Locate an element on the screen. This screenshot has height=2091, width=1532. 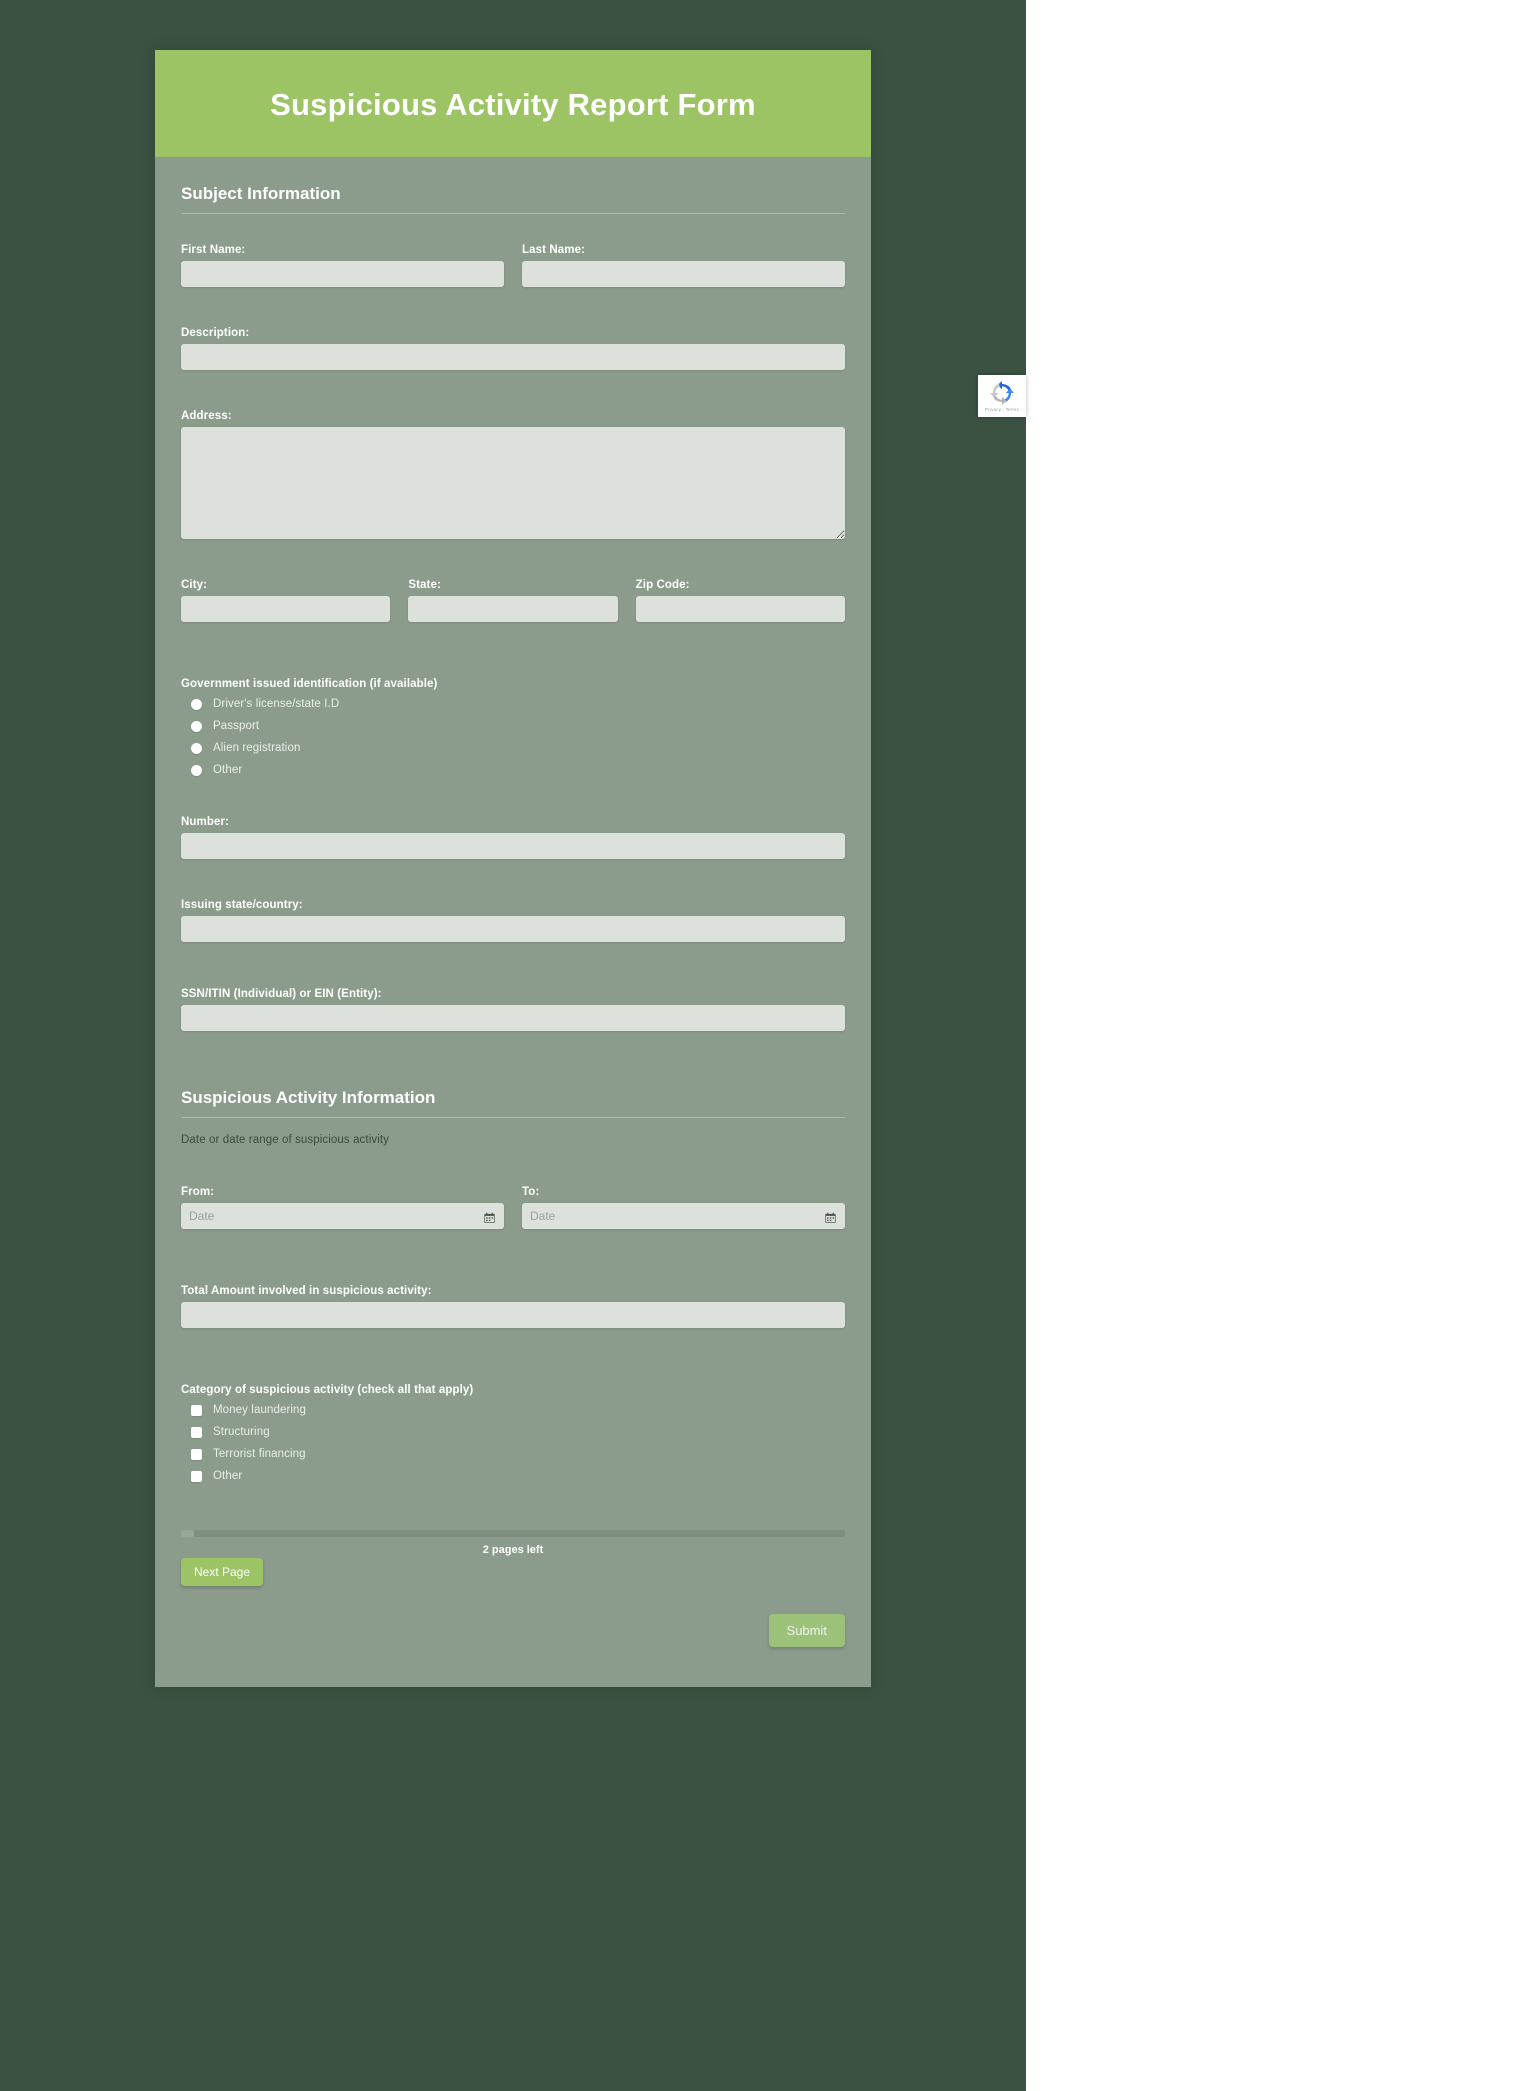
next-page-button: Next Page is located at coordinates (222, 1572).